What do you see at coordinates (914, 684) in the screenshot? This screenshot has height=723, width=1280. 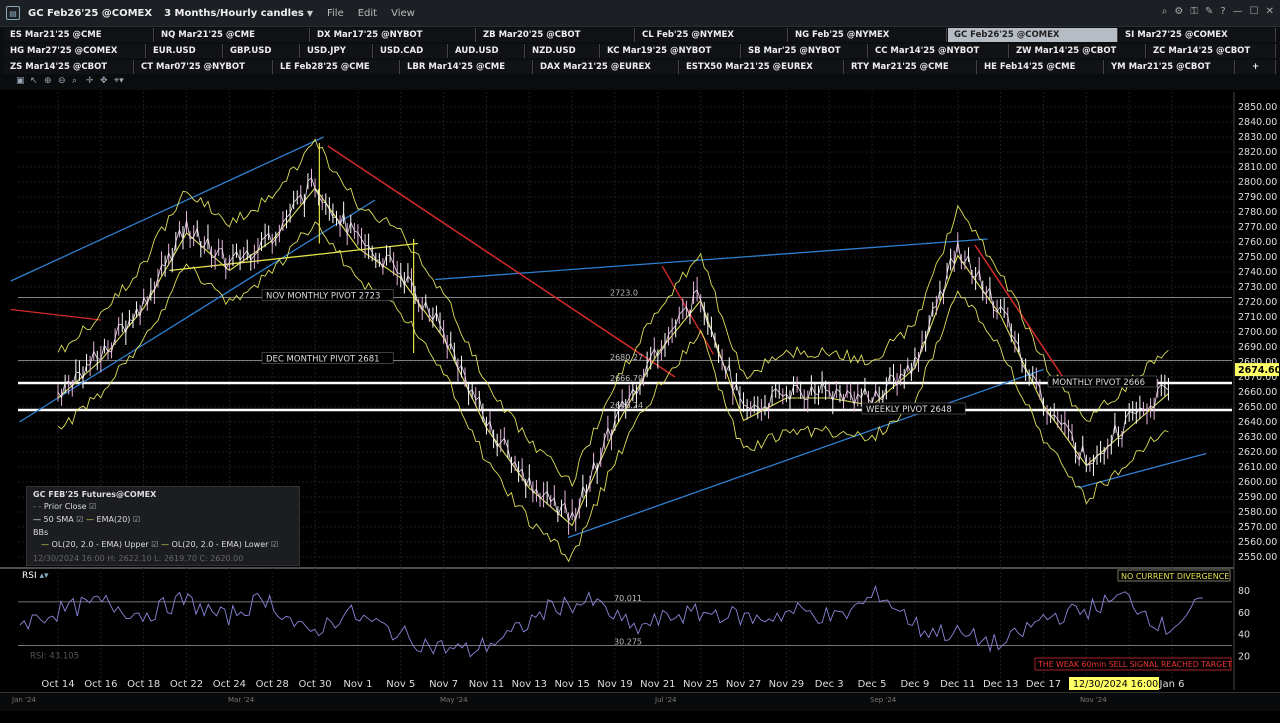 I see `x-tick-label: Dec 9` at bounding box center [914, 684].